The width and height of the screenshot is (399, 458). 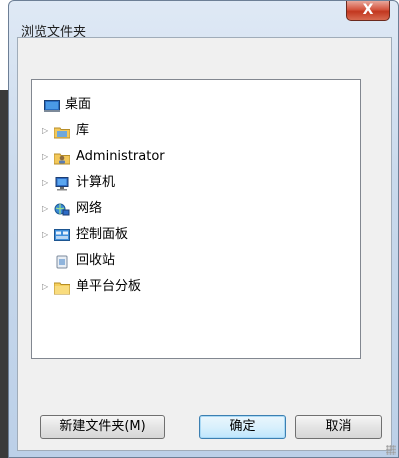 What do you see at coordinates (242, 427) in the screenshot?
I see `ok-button: 确定` at bounding box center [242, 427].